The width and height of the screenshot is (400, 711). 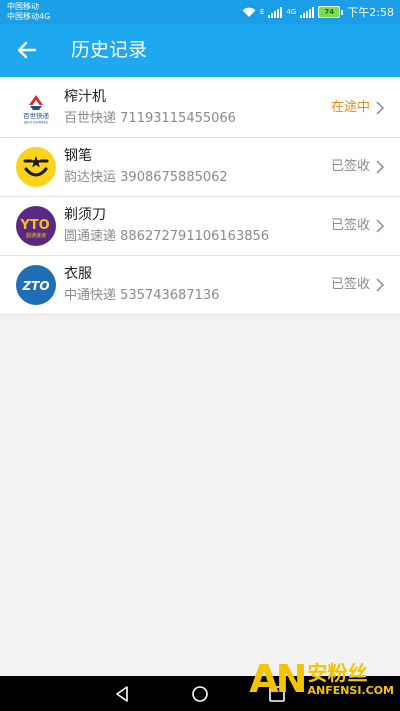 I want to click on svg-text: BEST EXPRESS, so click(x=36, y=123).